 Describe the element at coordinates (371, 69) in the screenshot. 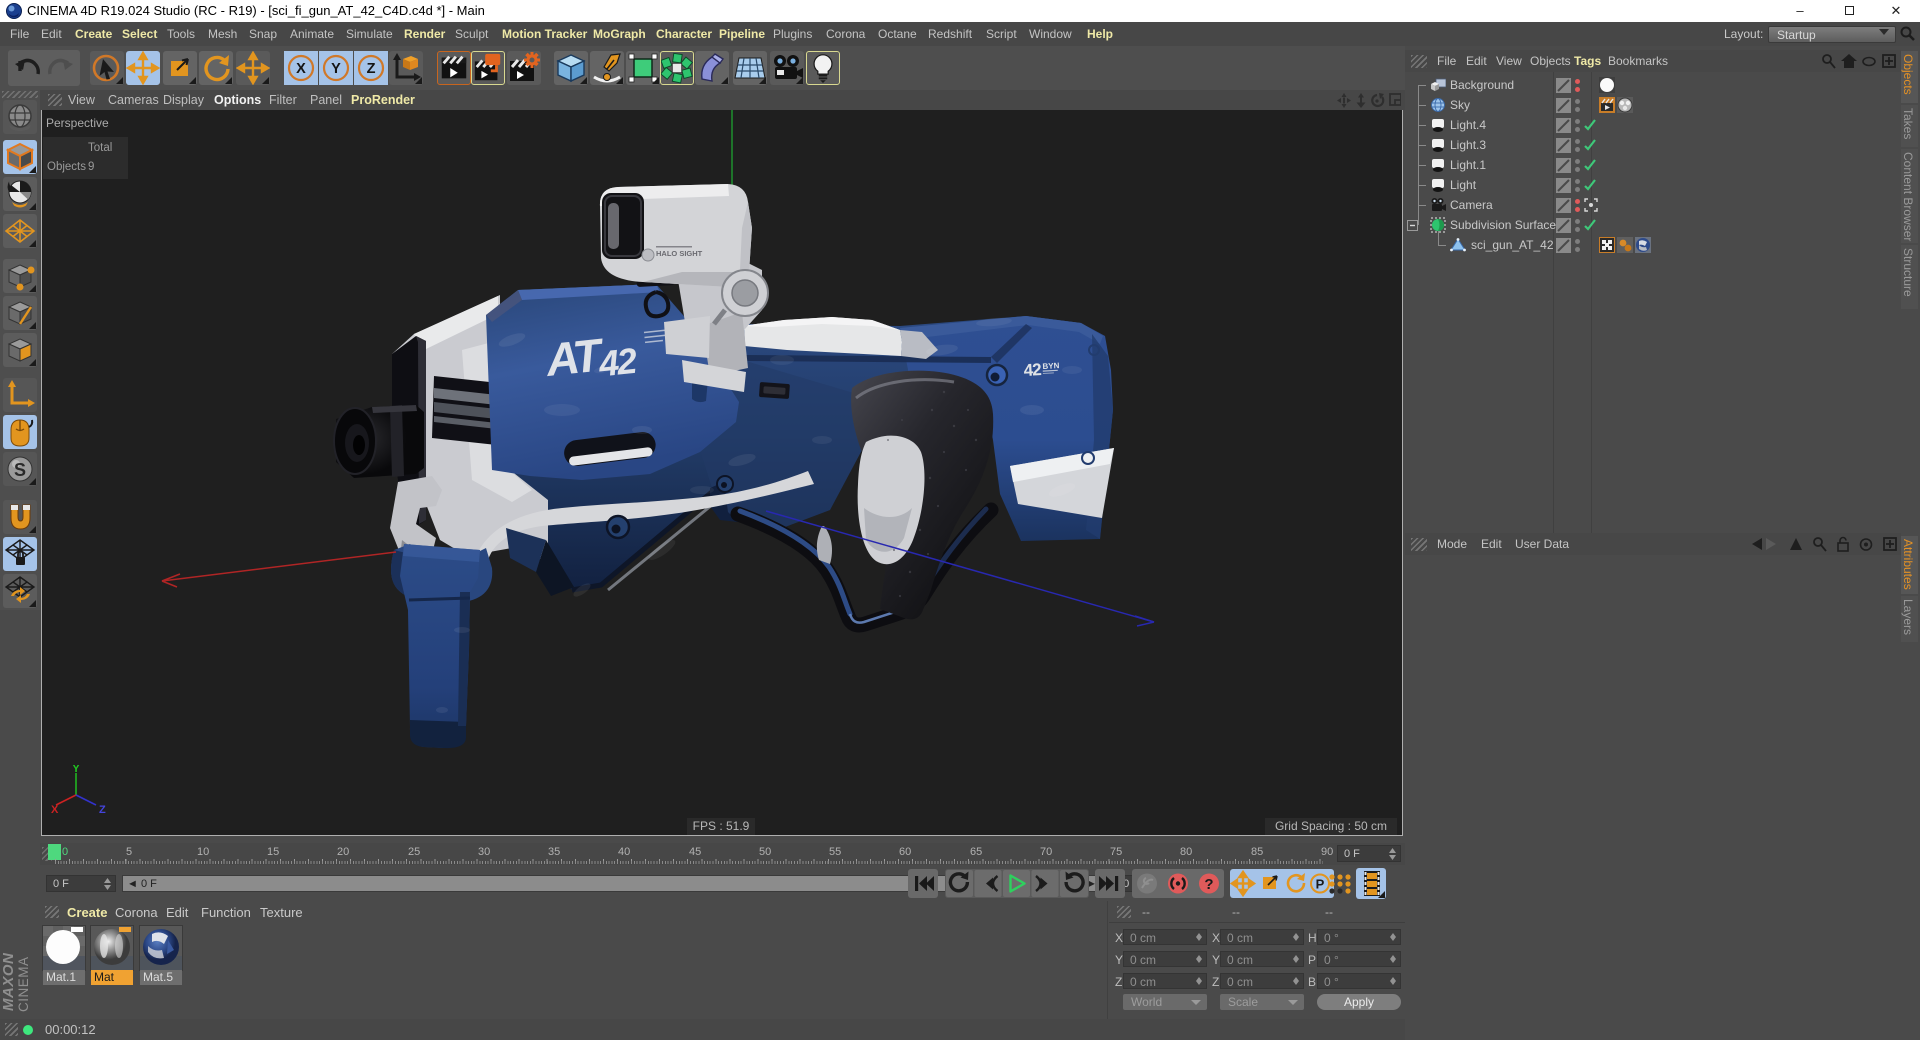

I see `svg-text: Z` at that location.